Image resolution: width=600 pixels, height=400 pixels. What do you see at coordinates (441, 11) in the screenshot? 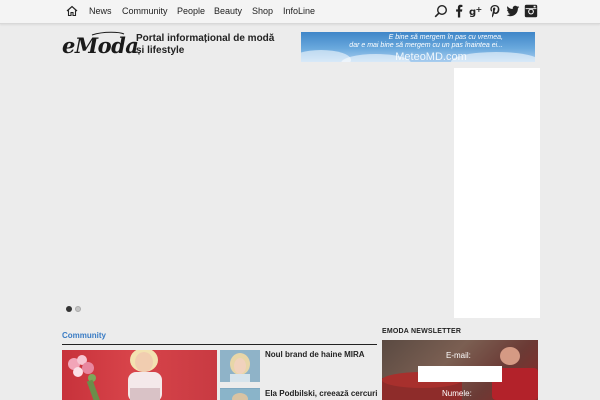
I see `search-icon` at bounding box center [441, 11].